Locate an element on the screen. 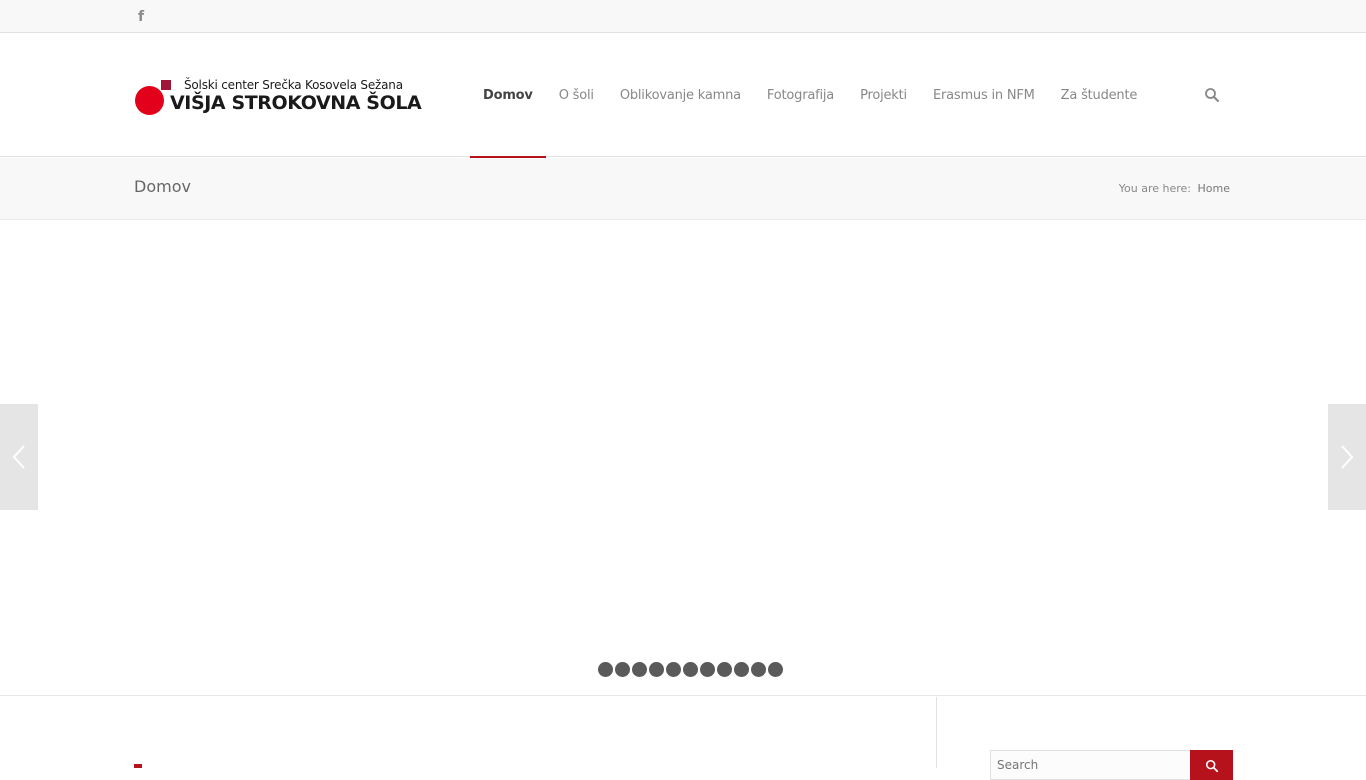 The width and height of the screenshot is (1366, 780). logo-square is located at coordinates (166, 85).